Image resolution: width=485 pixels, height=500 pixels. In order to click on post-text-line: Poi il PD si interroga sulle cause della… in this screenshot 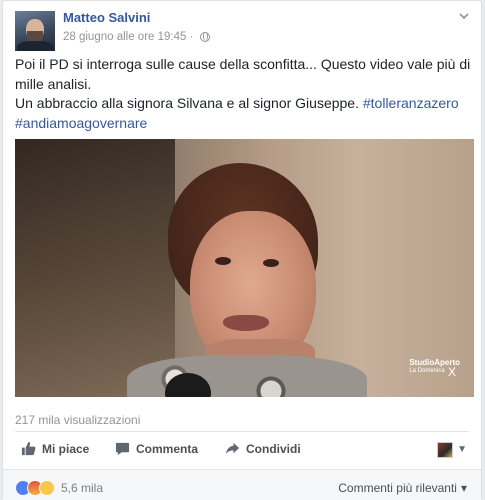, I will do `click(243, 64)`.